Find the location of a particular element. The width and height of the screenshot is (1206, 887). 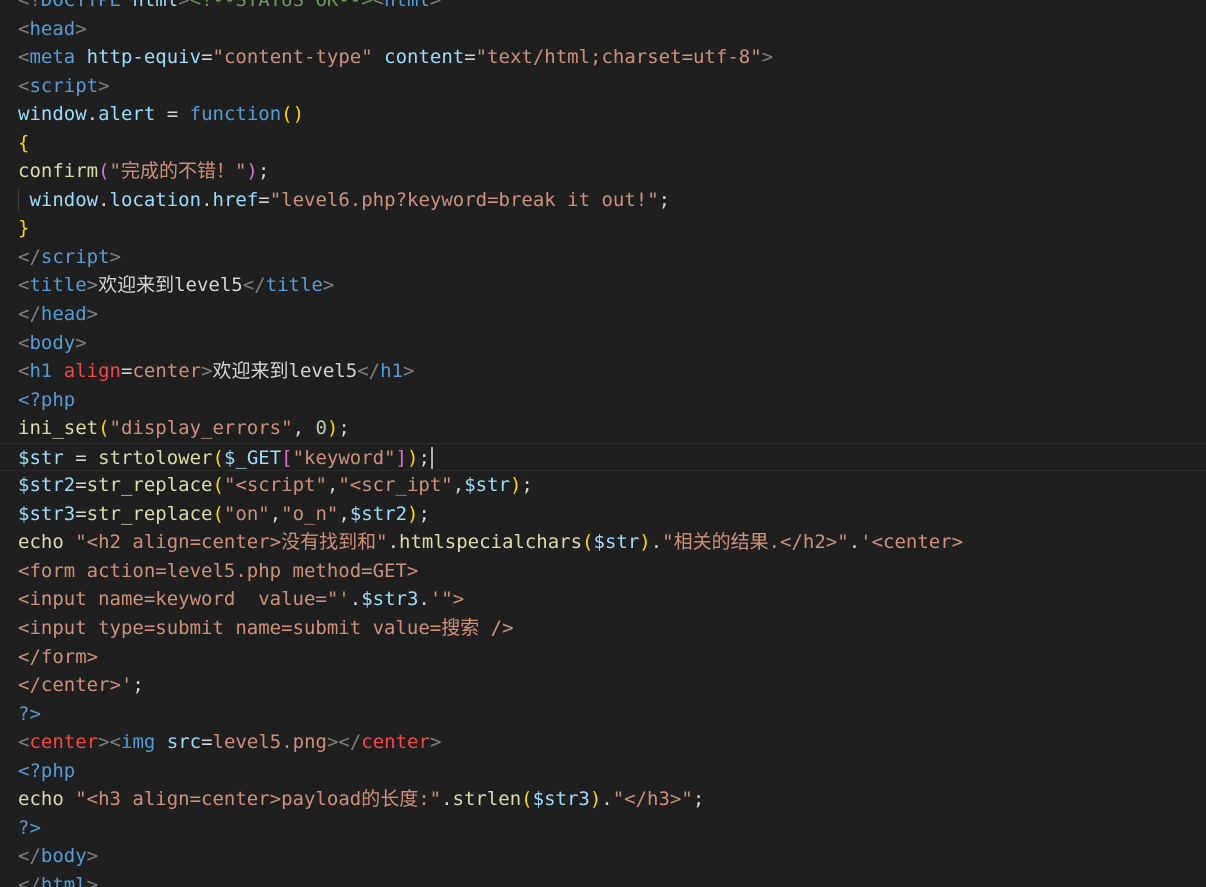

code-line: <title>欢迎来到level5</title> is located at coordinates (603, 285).